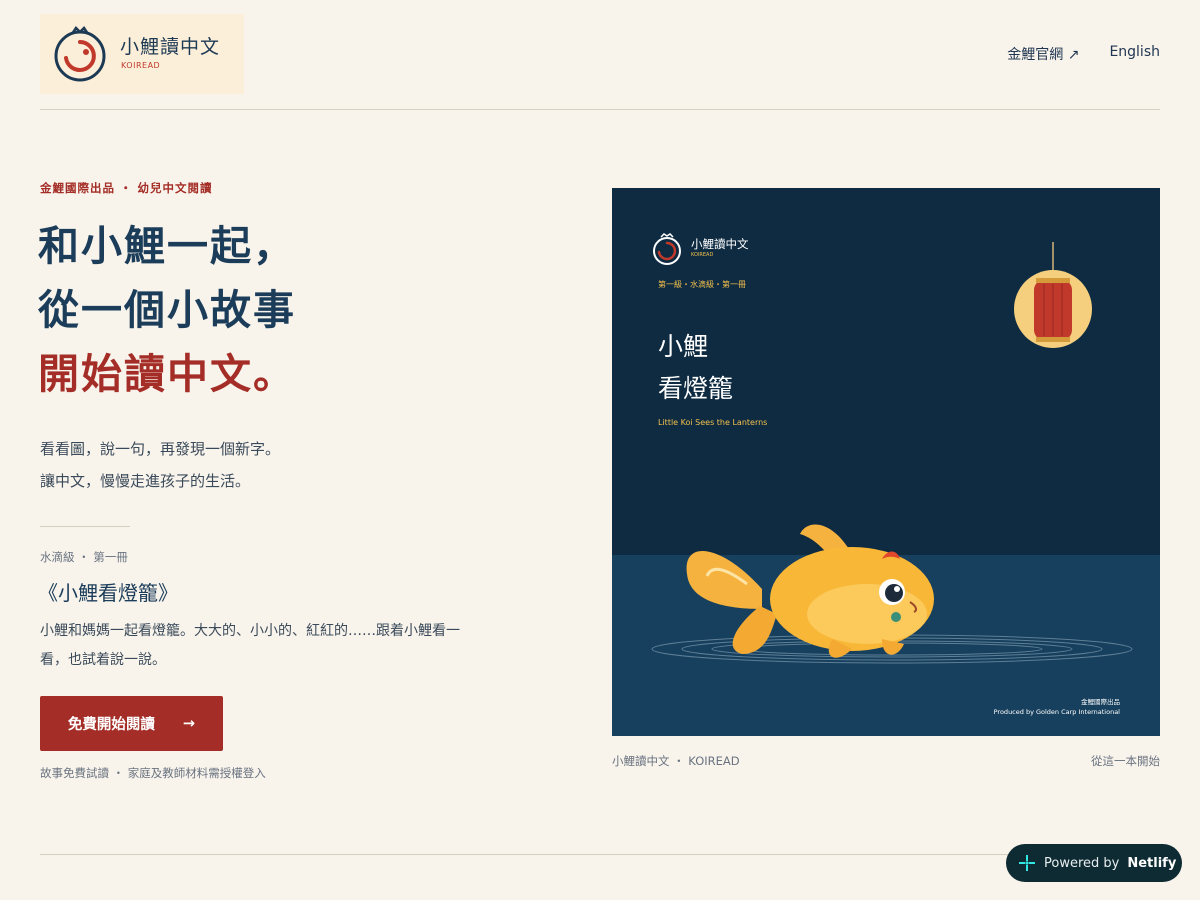  I want to click on book-level: 水滴級 ・ 第一冊, so click(84, 557).